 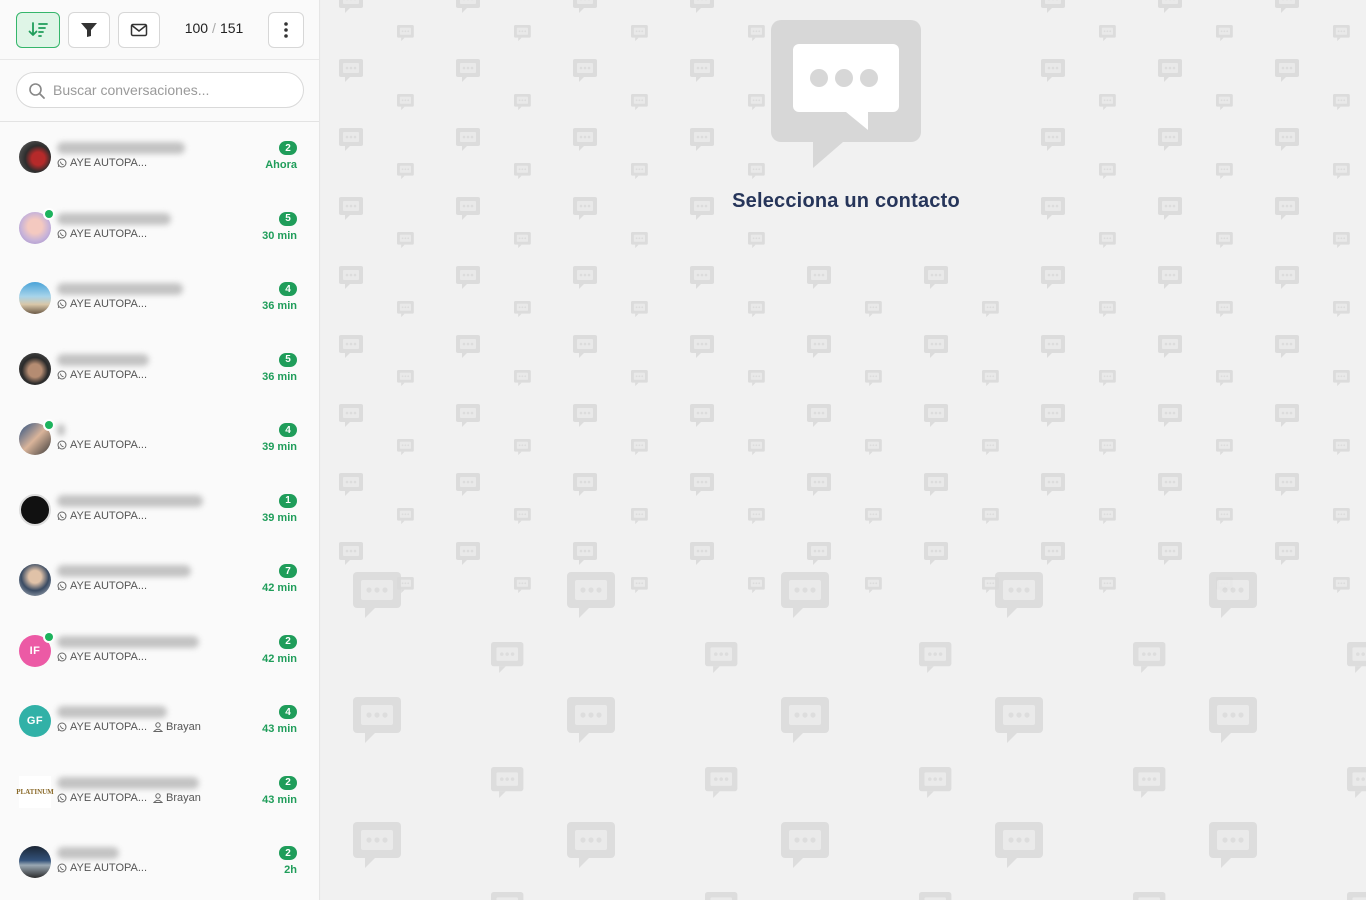 I want to click on last-message-time: 30 min, so click(x=279, y=235).